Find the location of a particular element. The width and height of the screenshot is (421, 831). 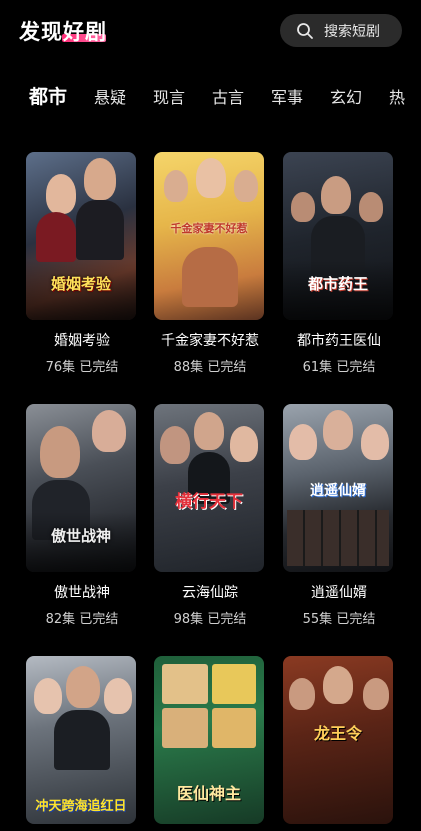

tab-xianyan: 现言 is located at coordinates (169, 96).